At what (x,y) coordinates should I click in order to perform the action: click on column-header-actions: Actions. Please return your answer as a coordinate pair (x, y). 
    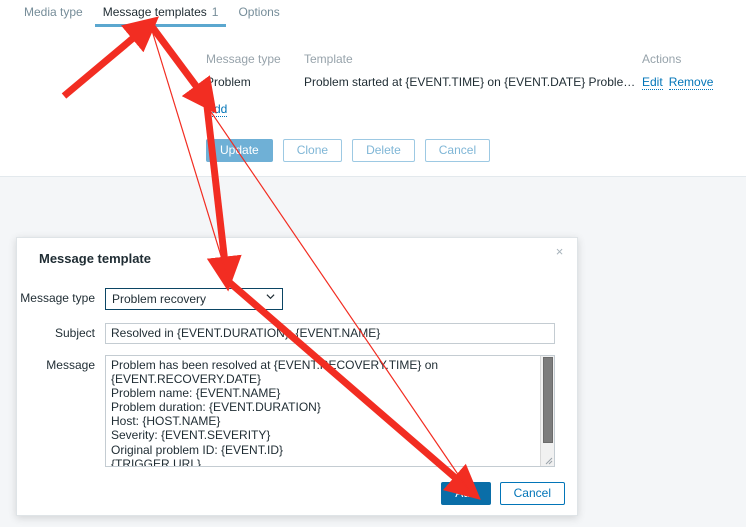
    Looking at the image, I should click on (662, 58).